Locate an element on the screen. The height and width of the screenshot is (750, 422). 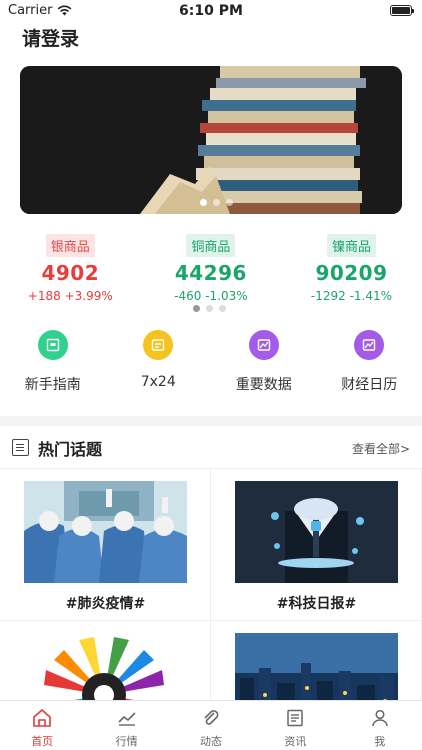
news-icon is located at coordinates (295, 718).